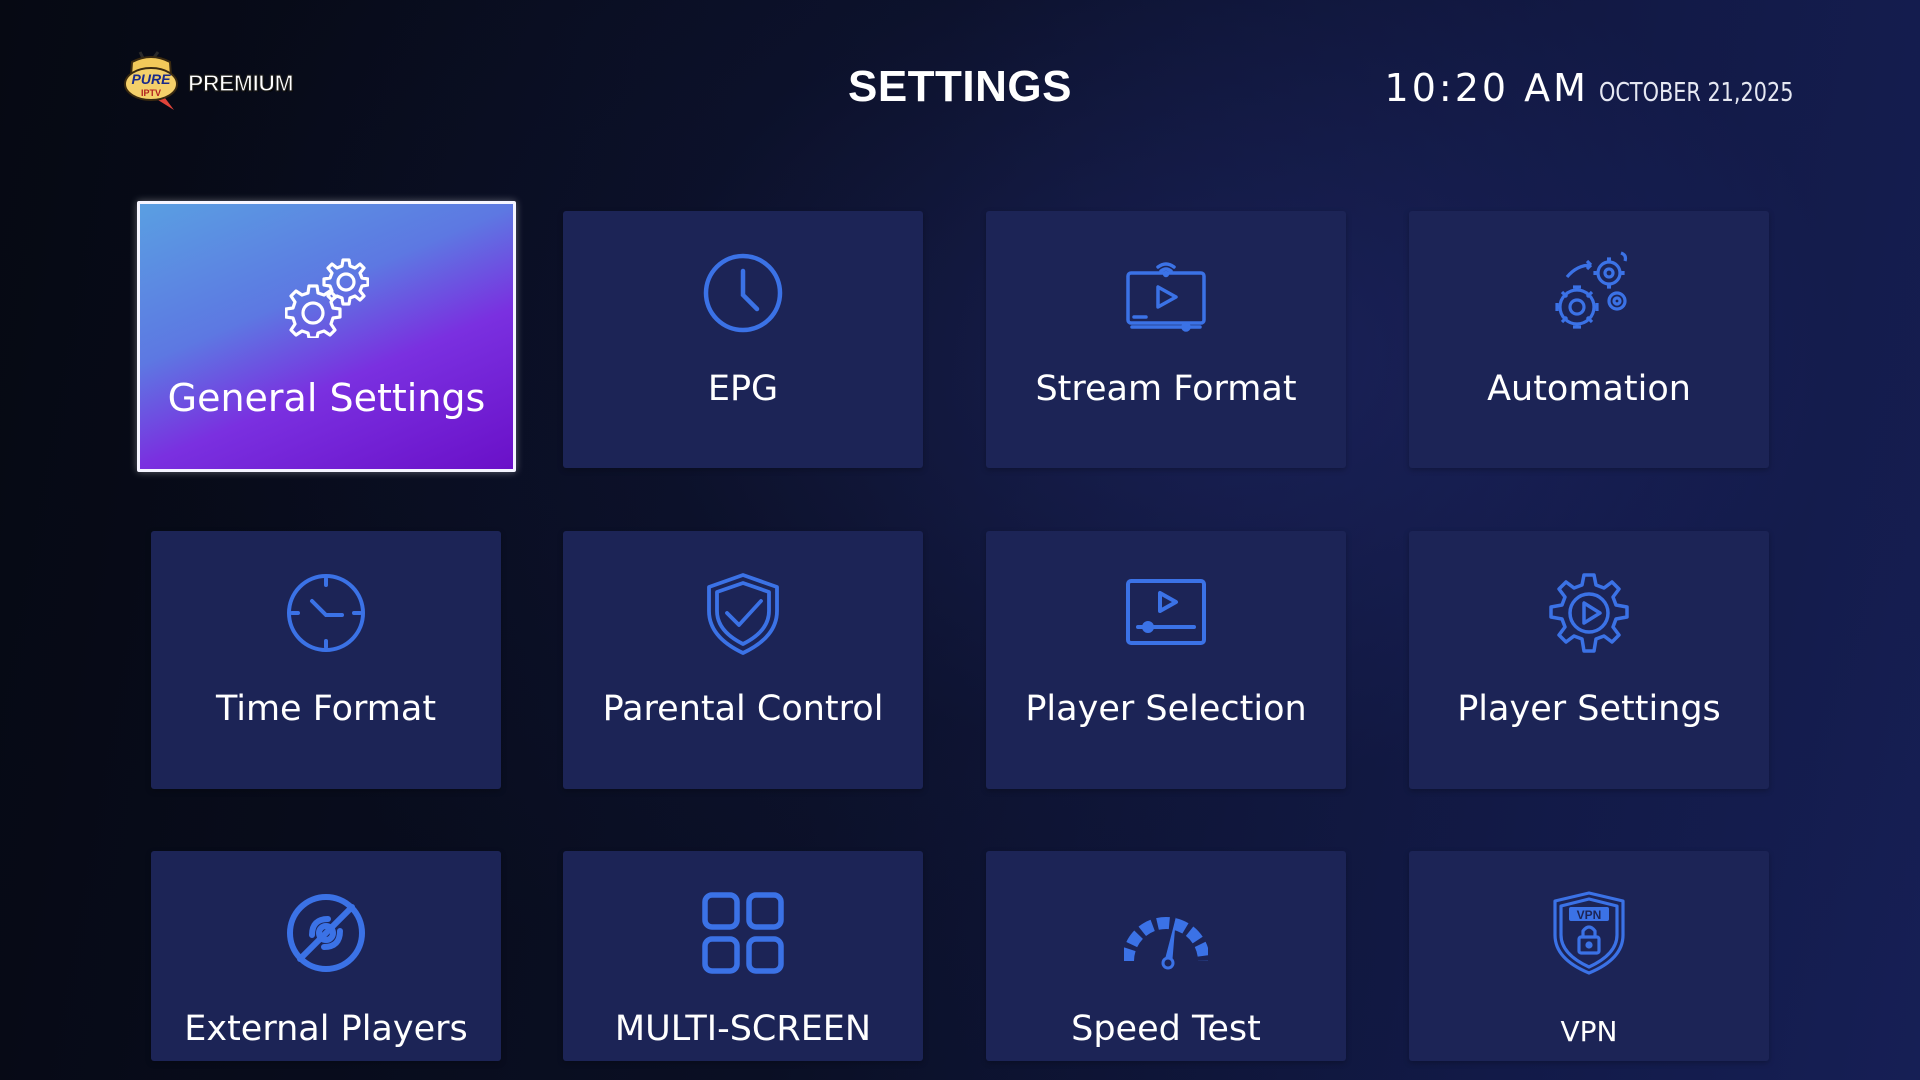 This screenshot has height=1080, width=1920. I want to click on gears-icon, so click(326, 296).